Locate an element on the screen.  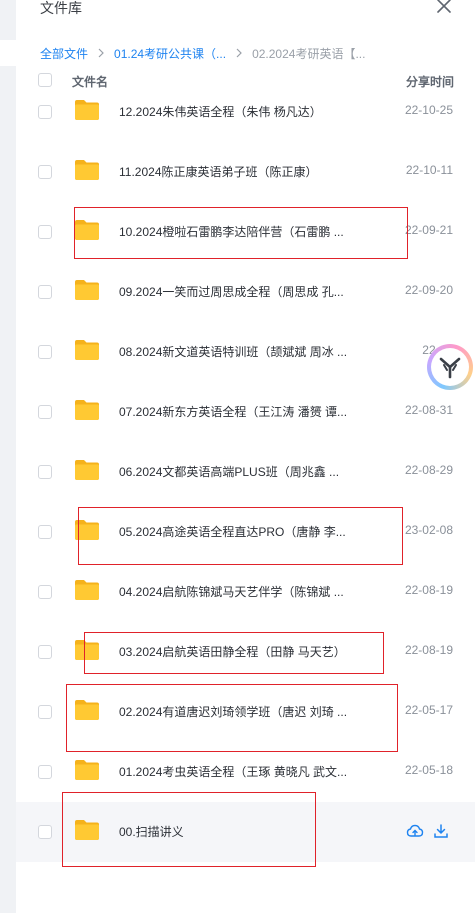
file-share-date: 22-05-17 is located at coordinates (428, 710).